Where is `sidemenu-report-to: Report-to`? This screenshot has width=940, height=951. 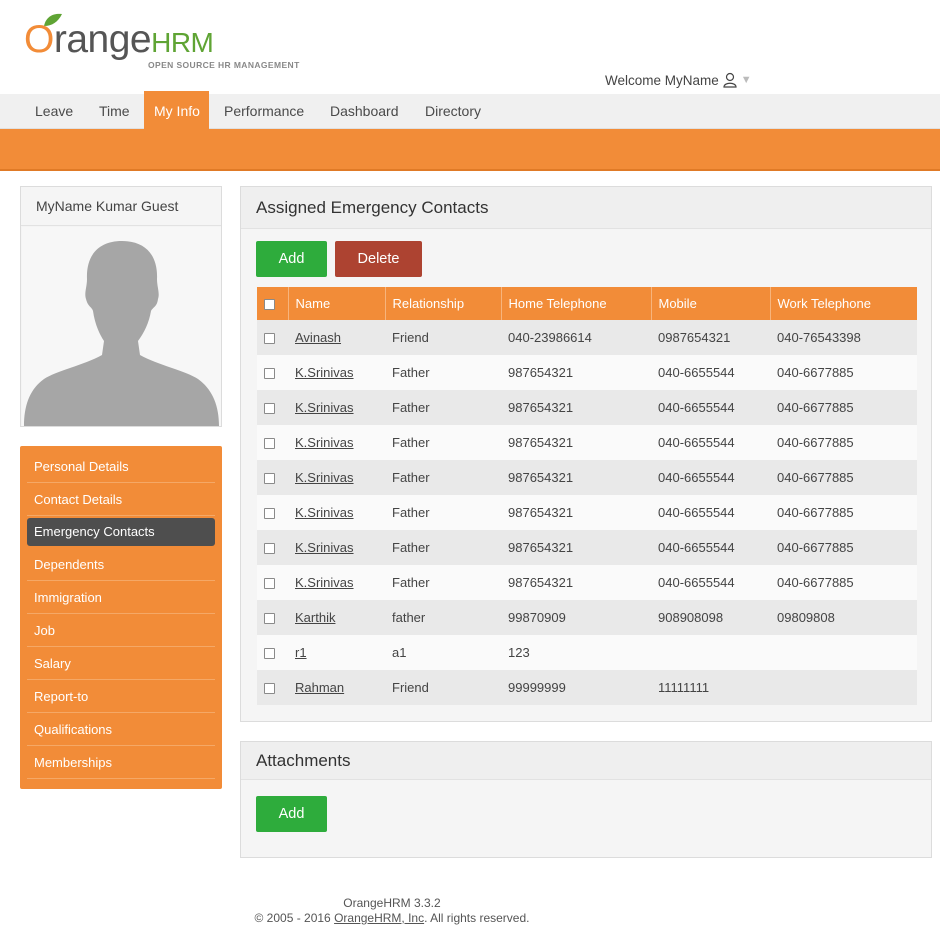
sidemenu-report-to: Report-to is located at coordinates (121, 696).